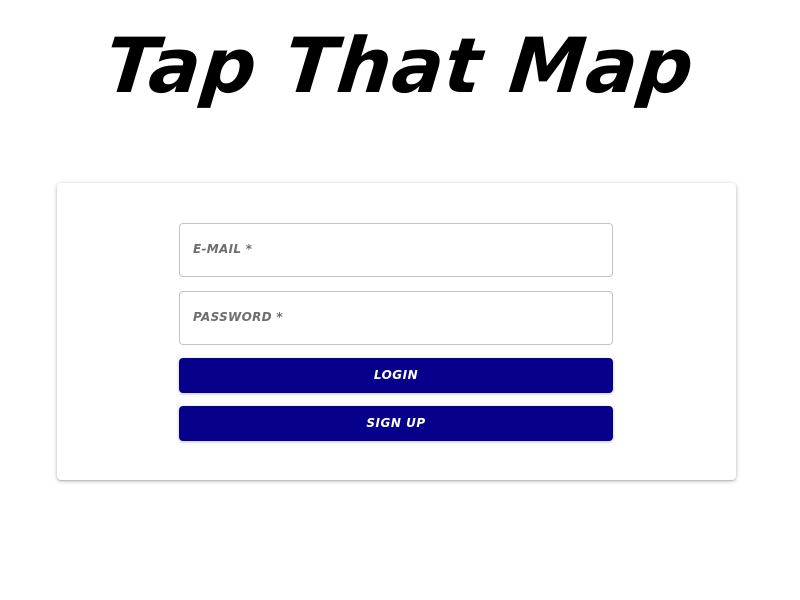 The image size is (800, 600). Describe the element at coordinates (396, 375) in the screenshot. I see `login-button: Login` at that location.